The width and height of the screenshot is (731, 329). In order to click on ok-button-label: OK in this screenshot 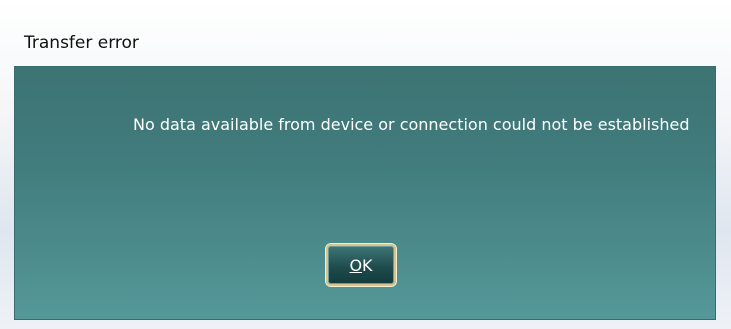, I will do `click(360, 265)`.